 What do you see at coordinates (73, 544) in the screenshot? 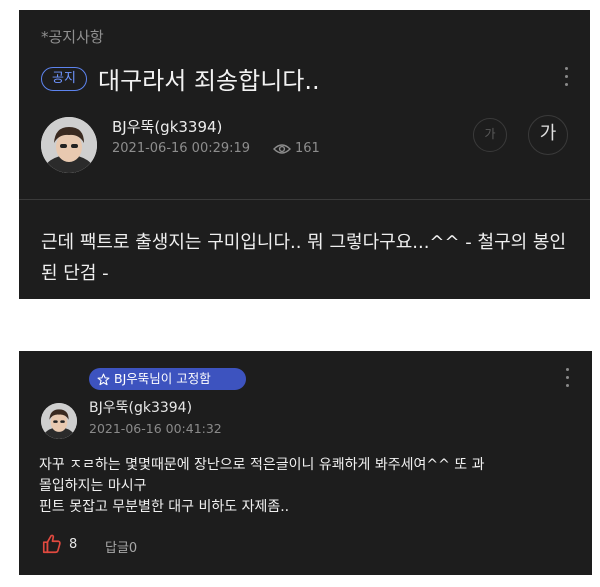
I see `like-count: 8` at bounding box center [73, 544].